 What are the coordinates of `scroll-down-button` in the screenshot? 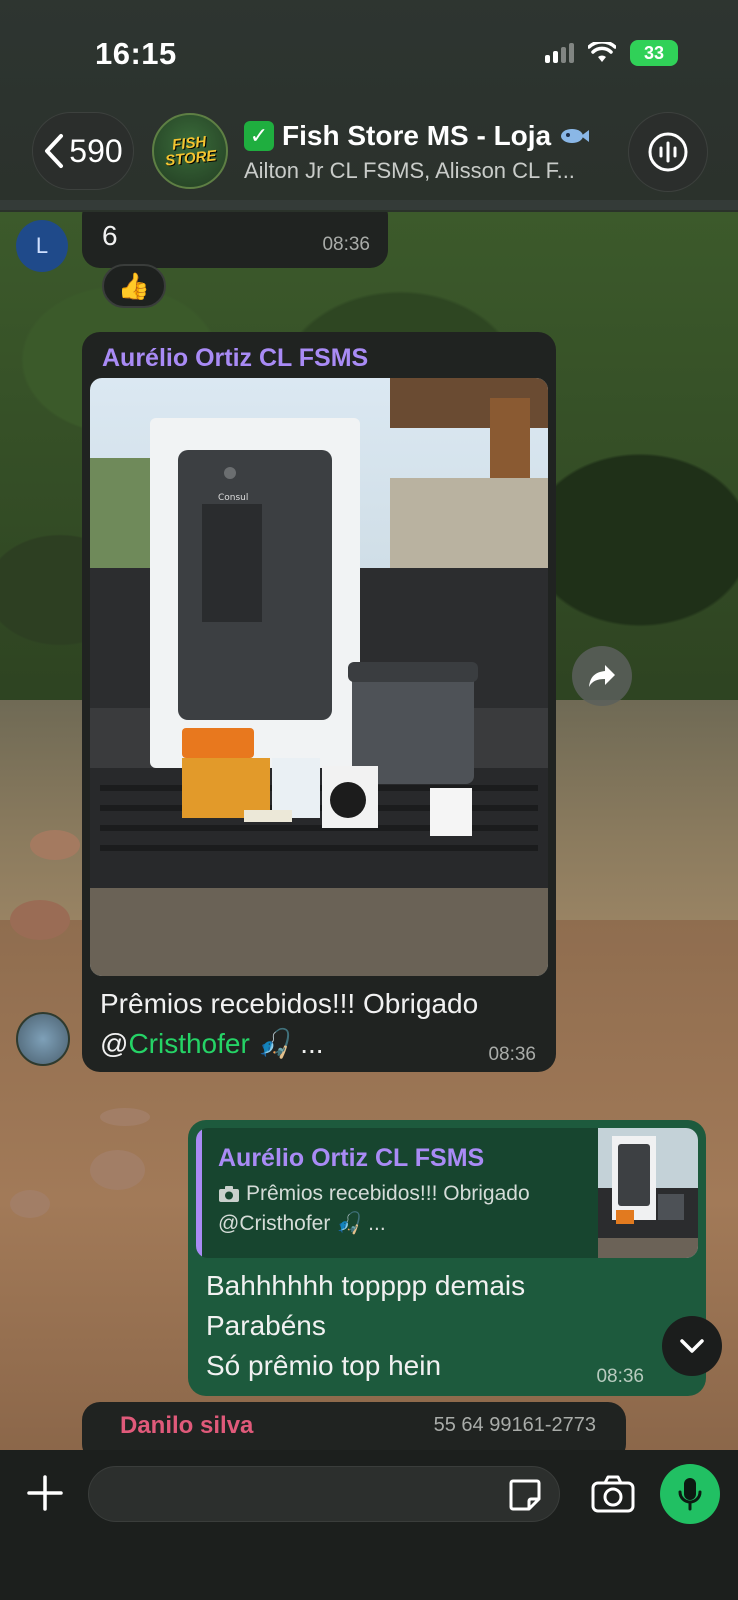 It's located at (692, 1346).